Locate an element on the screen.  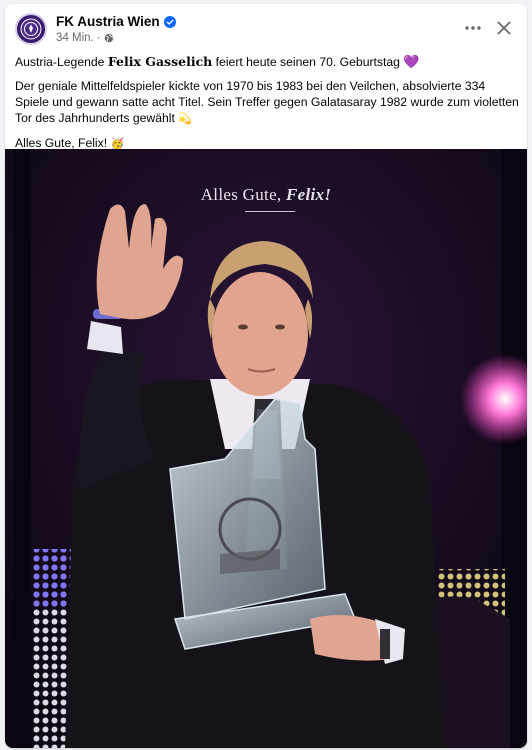
image-caption: Alles Gute, Felix! is located at coordinates (266, 195).